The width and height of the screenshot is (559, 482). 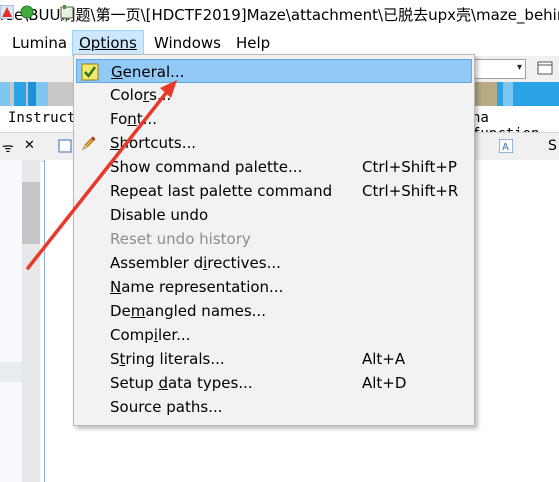 What do you see at coordinates (180, 239) in the screenshot?
I see `menu-item-label: Reset undo history` at bounding box center [180, 239].